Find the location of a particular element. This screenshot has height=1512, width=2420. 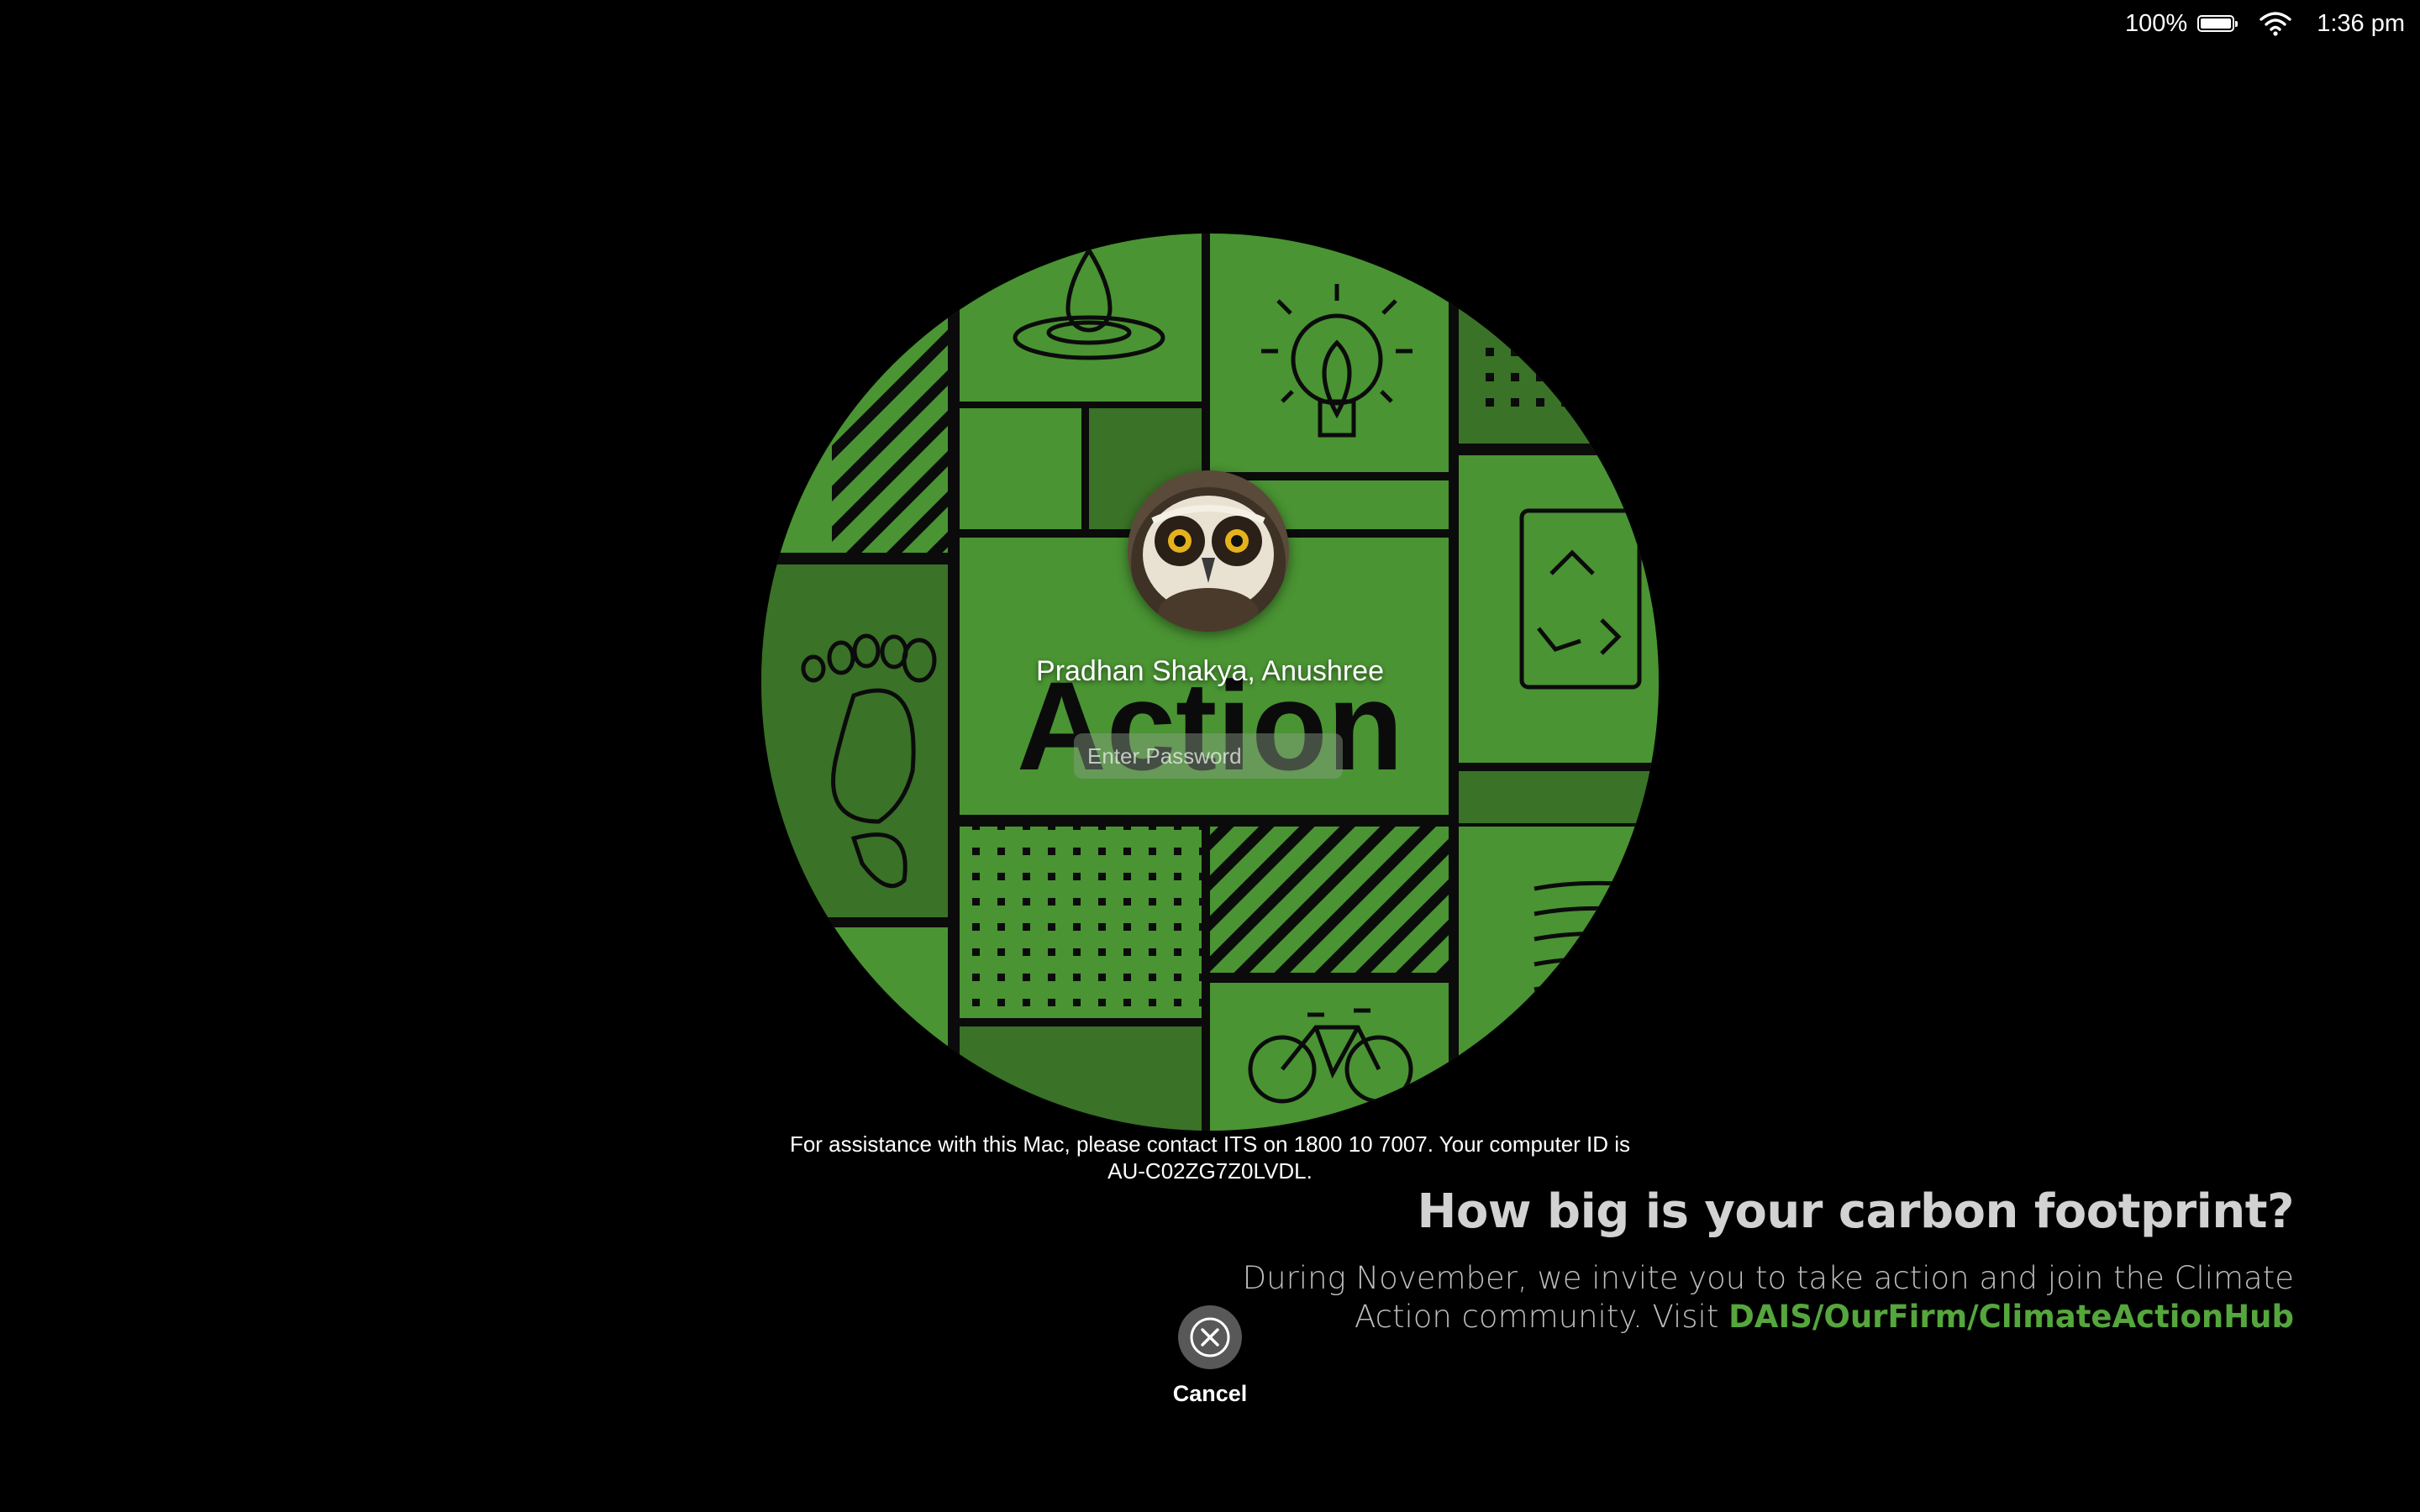

promo-title: How big is your carbon footprint? is located at coordinates (1856, 1211).